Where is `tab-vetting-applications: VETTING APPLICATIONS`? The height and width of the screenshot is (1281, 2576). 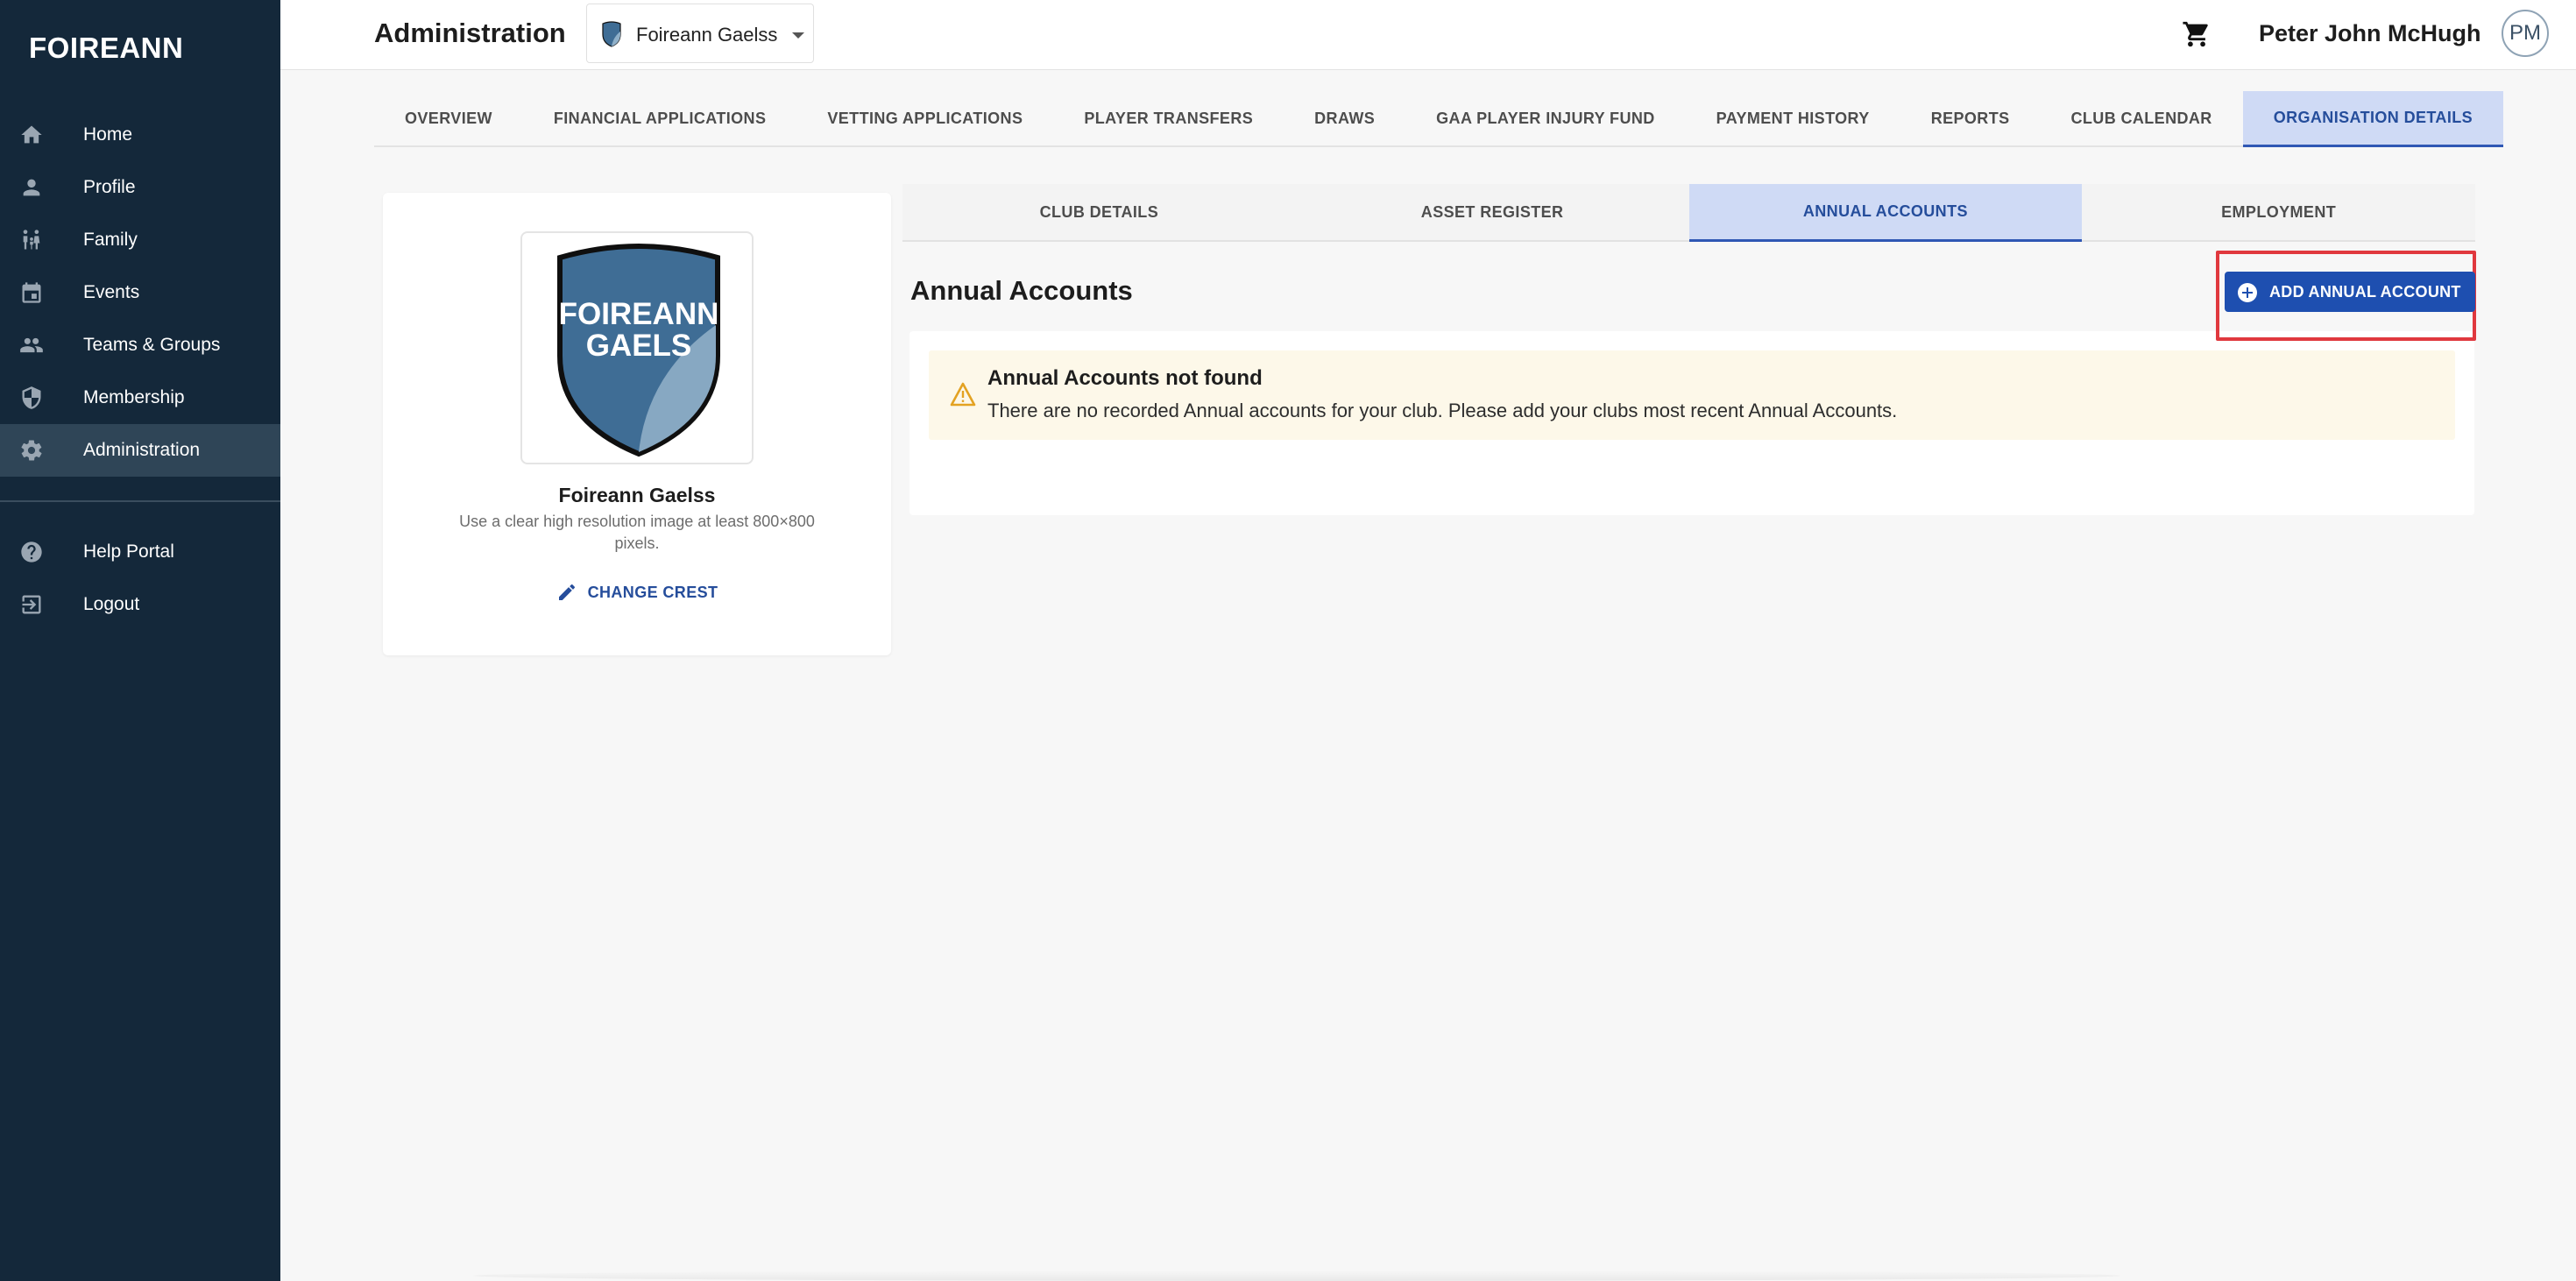 tab-vetting-applications: VETTING APPLICATIONS is located at coordinates (924, 118).